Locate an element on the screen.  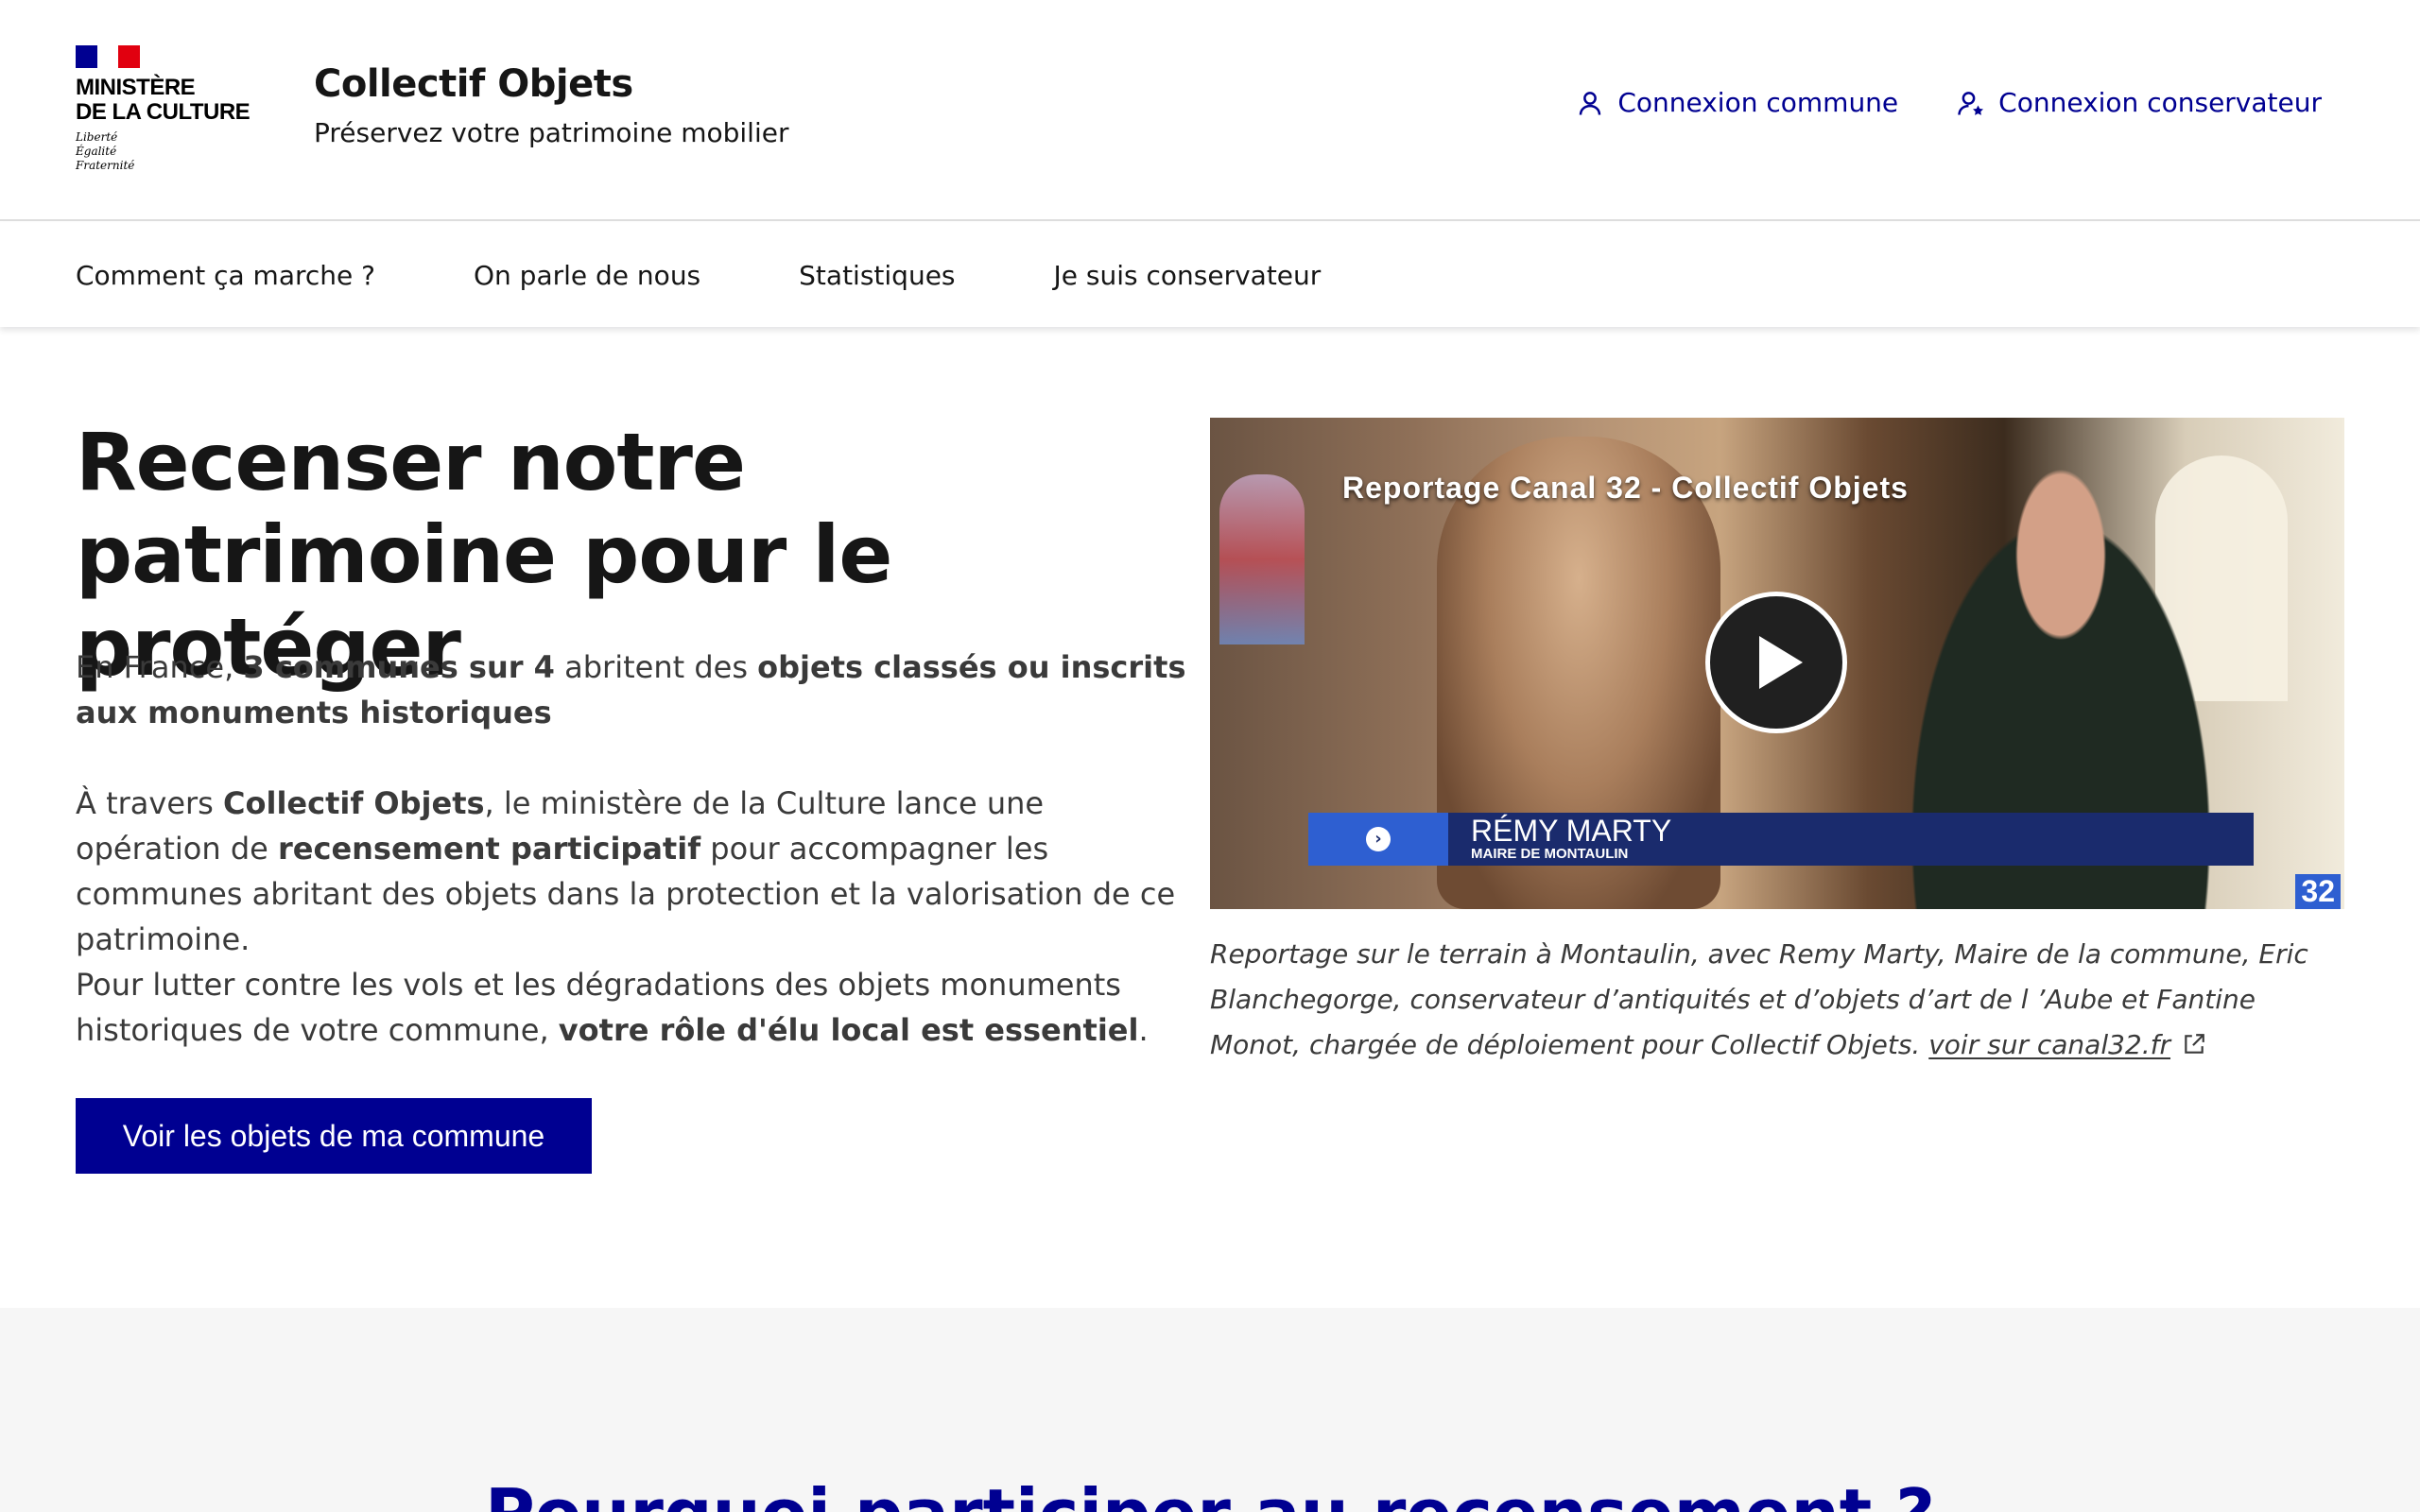
text-span: . is located at coordinates (1143, 1030).